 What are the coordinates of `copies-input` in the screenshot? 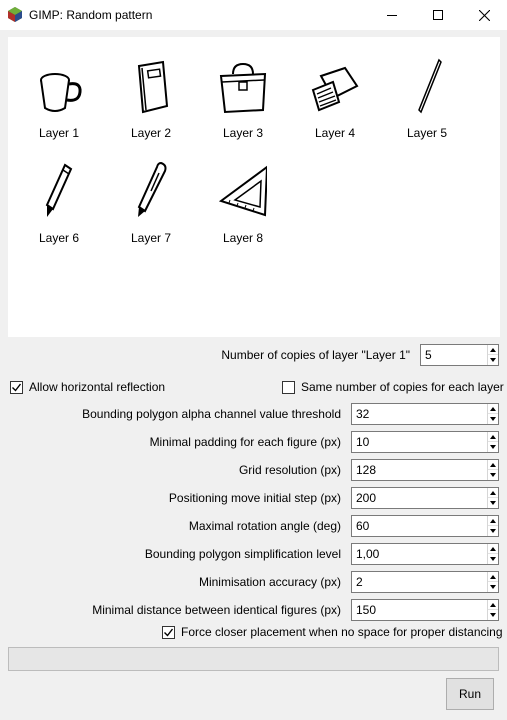 It's located at (454, 355).